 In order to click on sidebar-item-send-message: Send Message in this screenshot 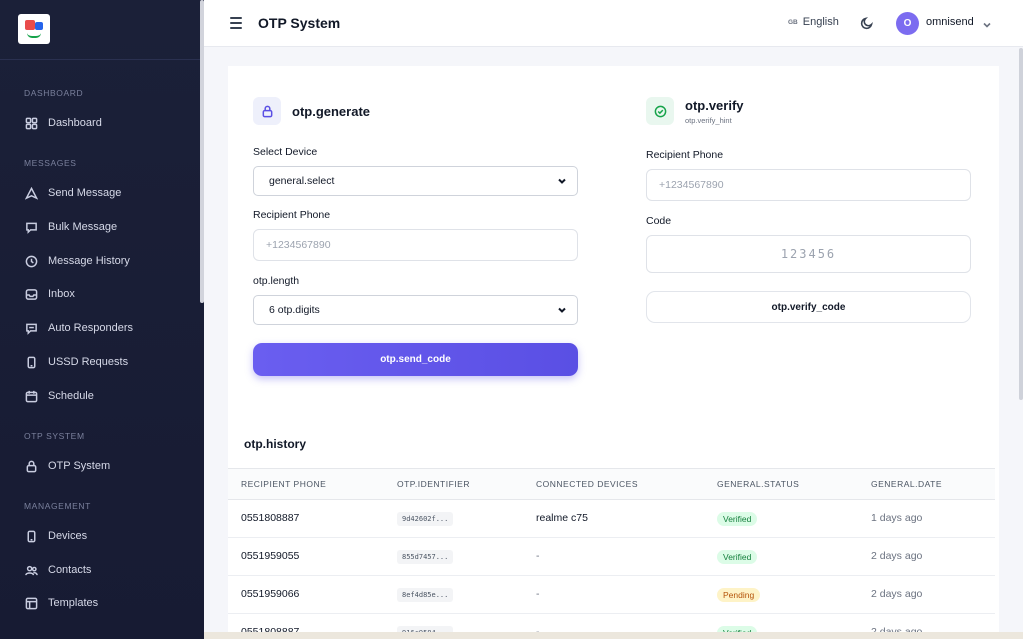, I will do `click(72, 193)`.